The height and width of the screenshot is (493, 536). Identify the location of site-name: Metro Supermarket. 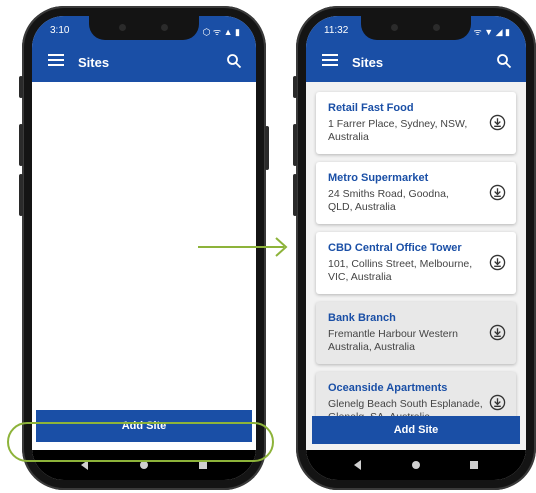
(378, 178).